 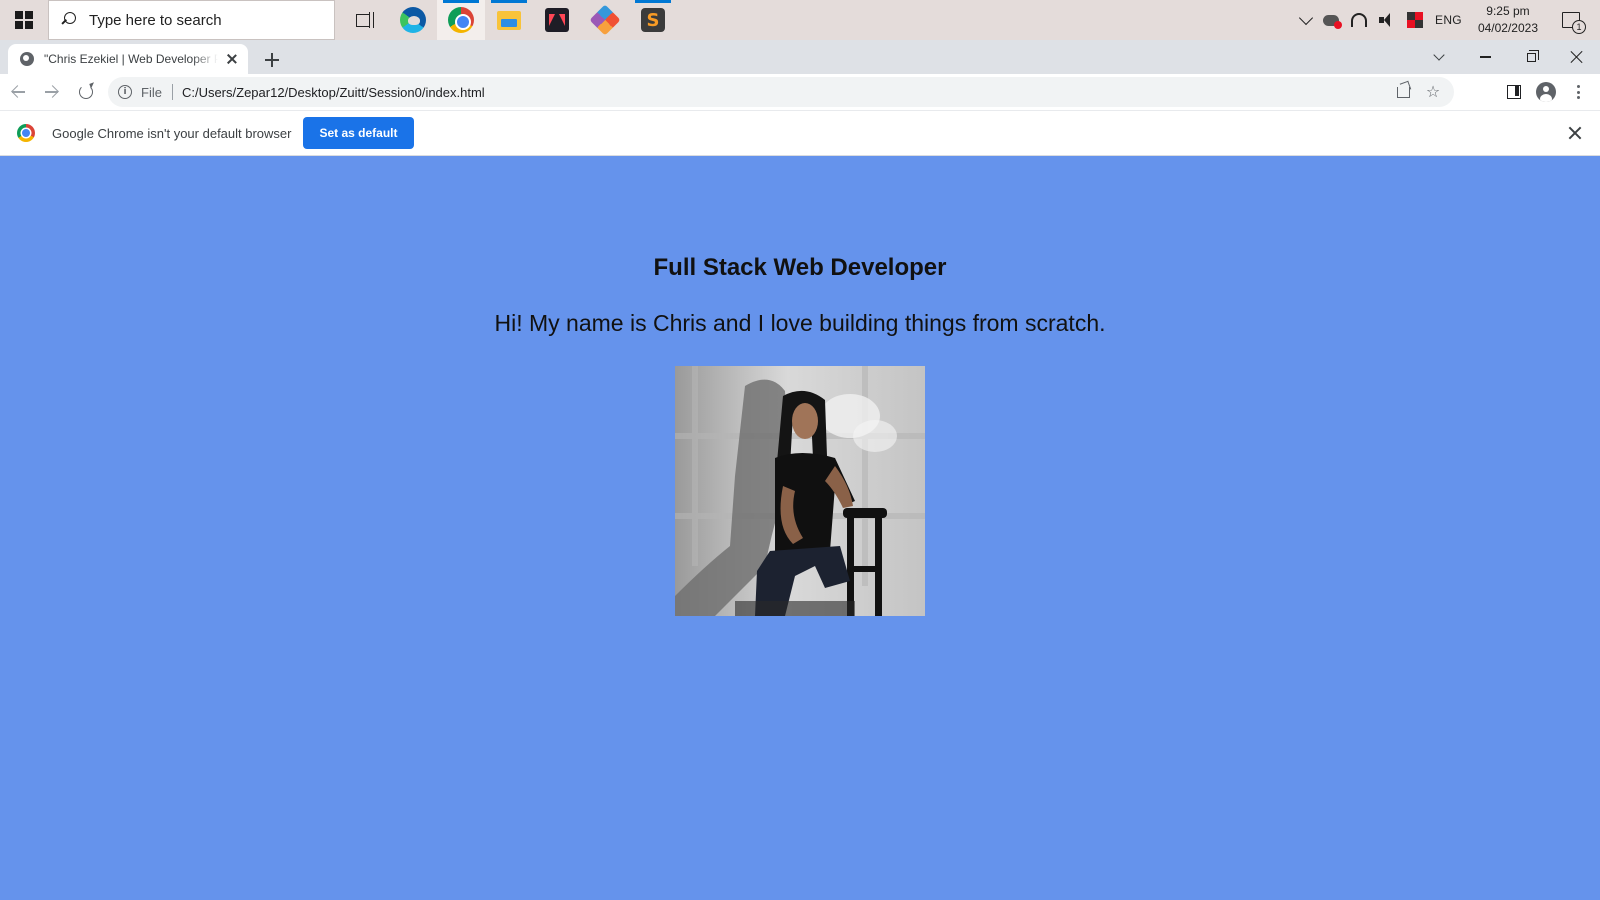 I want to click on edge-icon, so click(x=413, y=20).